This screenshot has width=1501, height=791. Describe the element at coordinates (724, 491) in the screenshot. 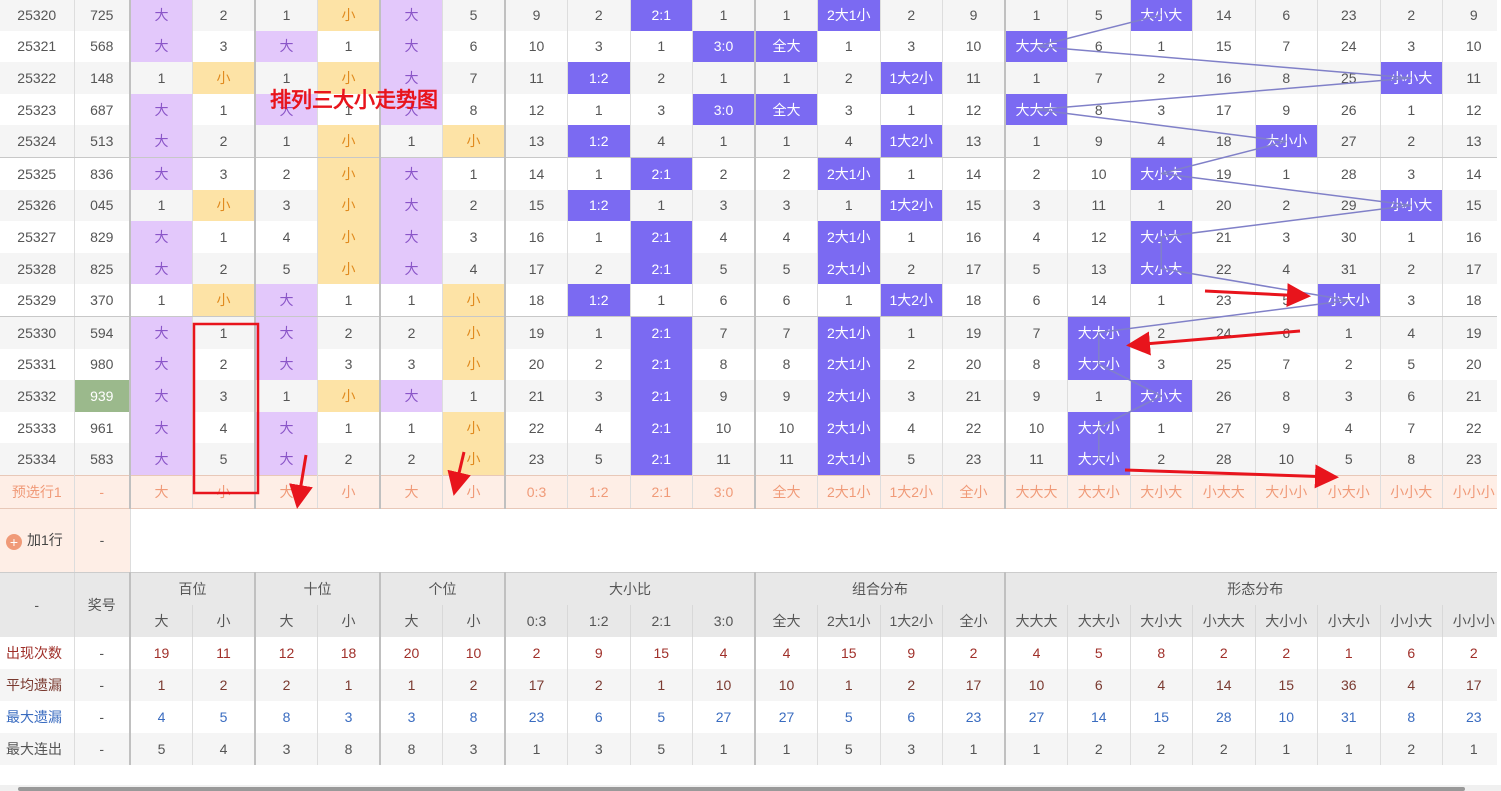

I see `preselect-cell: 3:0` at that location.